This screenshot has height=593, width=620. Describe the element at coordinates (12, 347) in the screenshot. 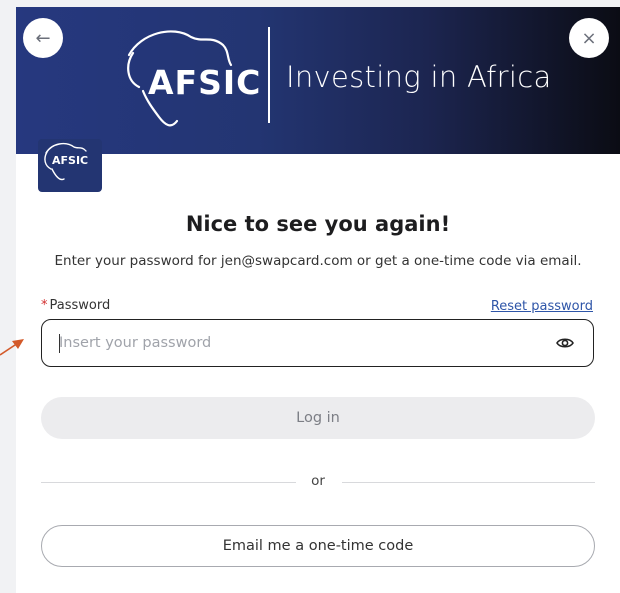

I see `annotation-arrow-icon` at that location.